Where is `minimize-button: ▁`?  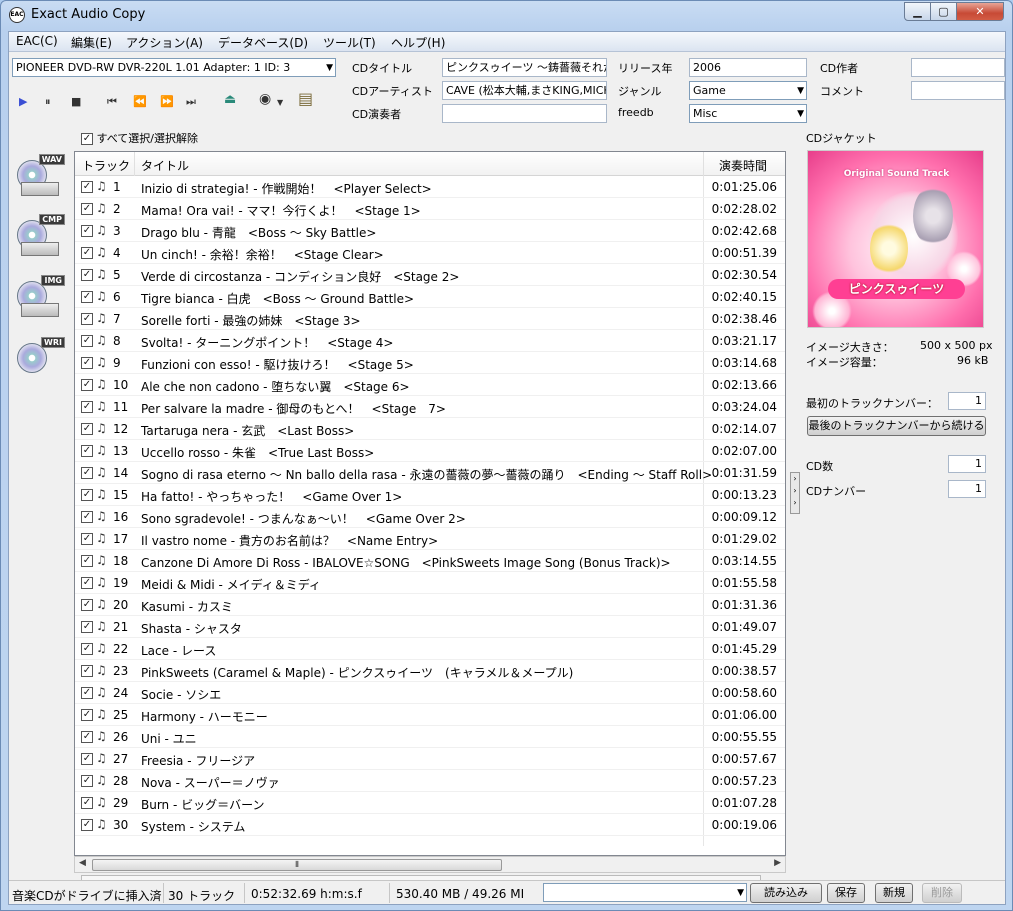 minimize-button: ▁ is located at coordinates (917, 11).